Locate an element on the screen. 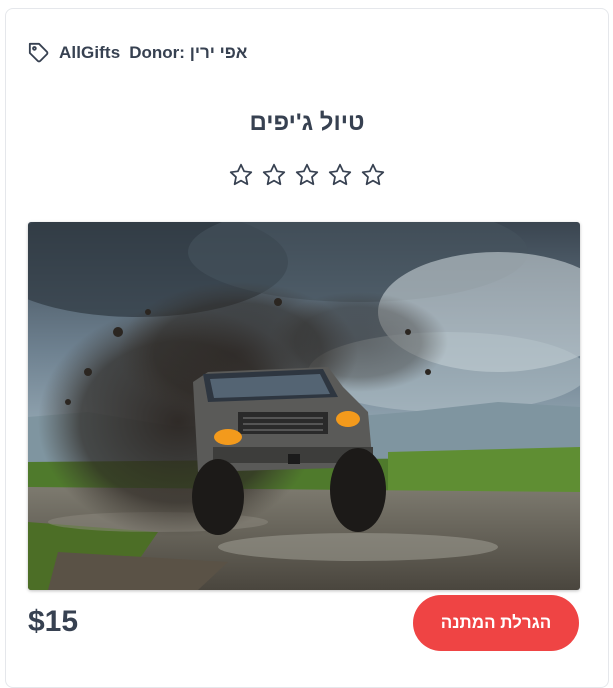  donor-brand: AllGifts is located at coordinates (90, 52).